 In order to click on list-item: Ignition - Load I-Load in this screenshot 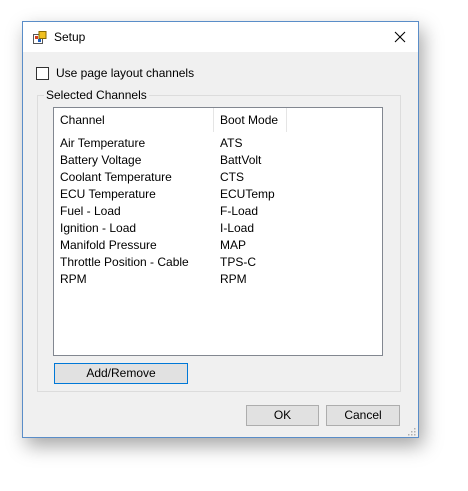, I will do `click(218, 228)`.